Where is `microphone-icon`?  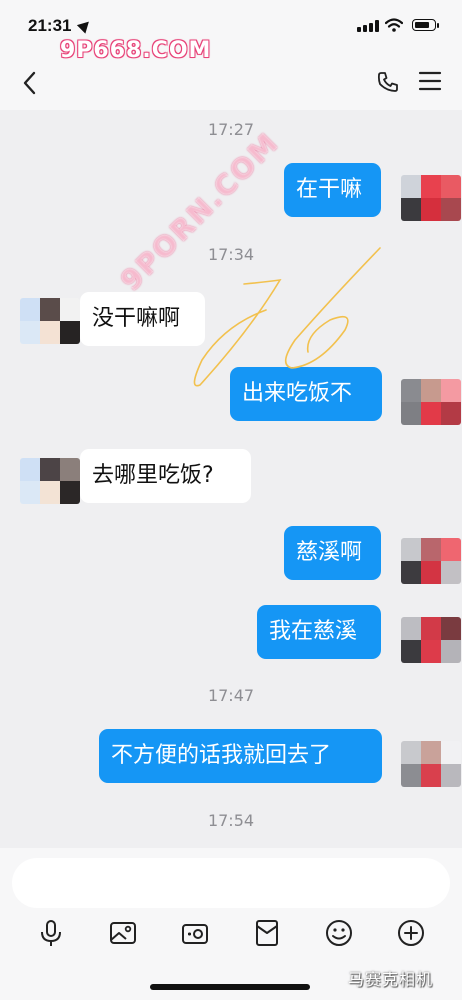 microphone-icon is located at coordinates (51, 933).